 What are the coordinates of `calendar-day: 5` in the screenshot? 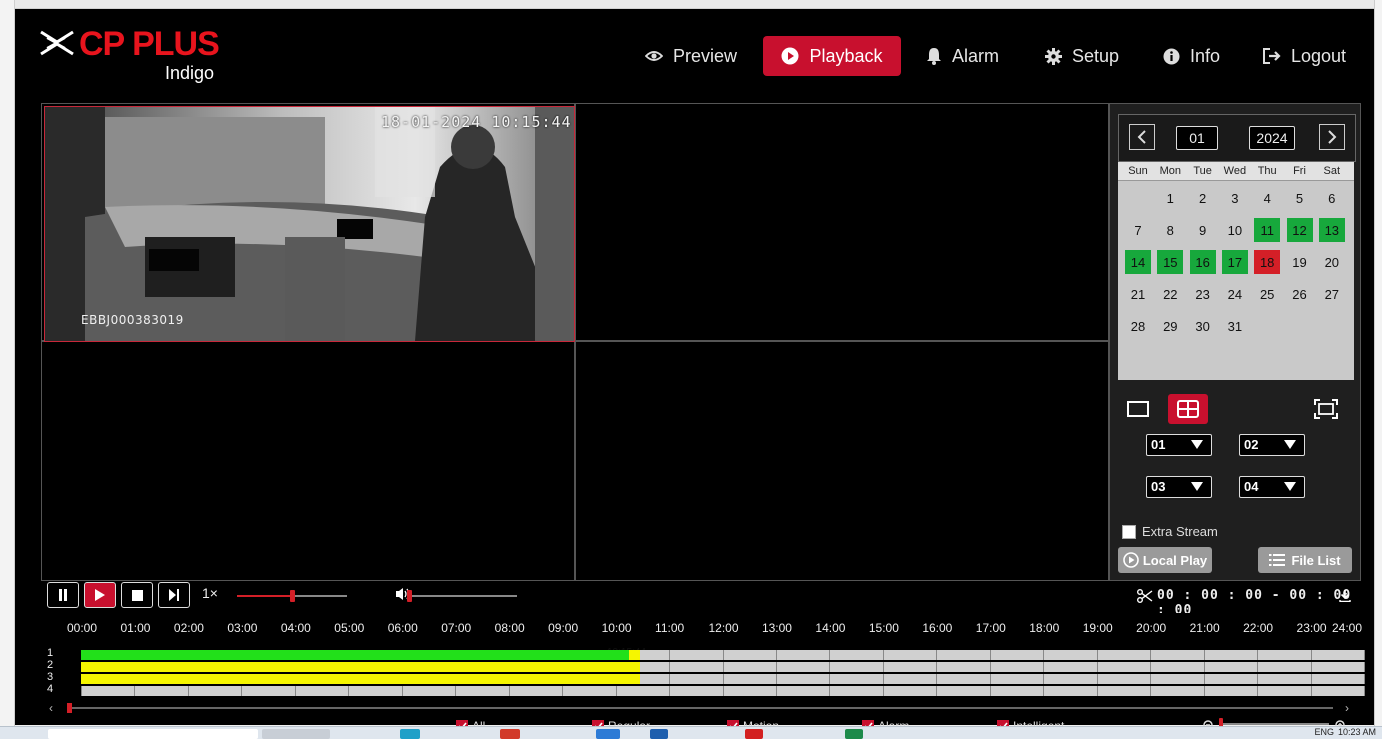 It's located at (1300, 198).